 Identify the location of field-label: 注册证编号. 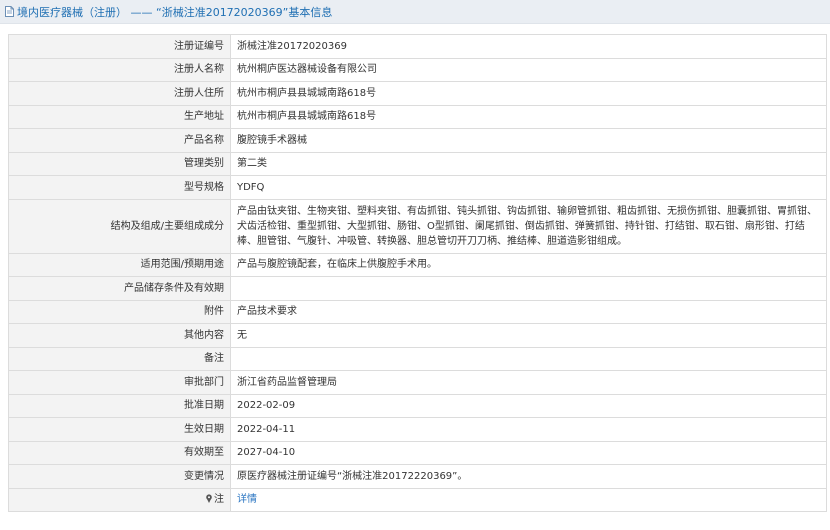
(119, 46).